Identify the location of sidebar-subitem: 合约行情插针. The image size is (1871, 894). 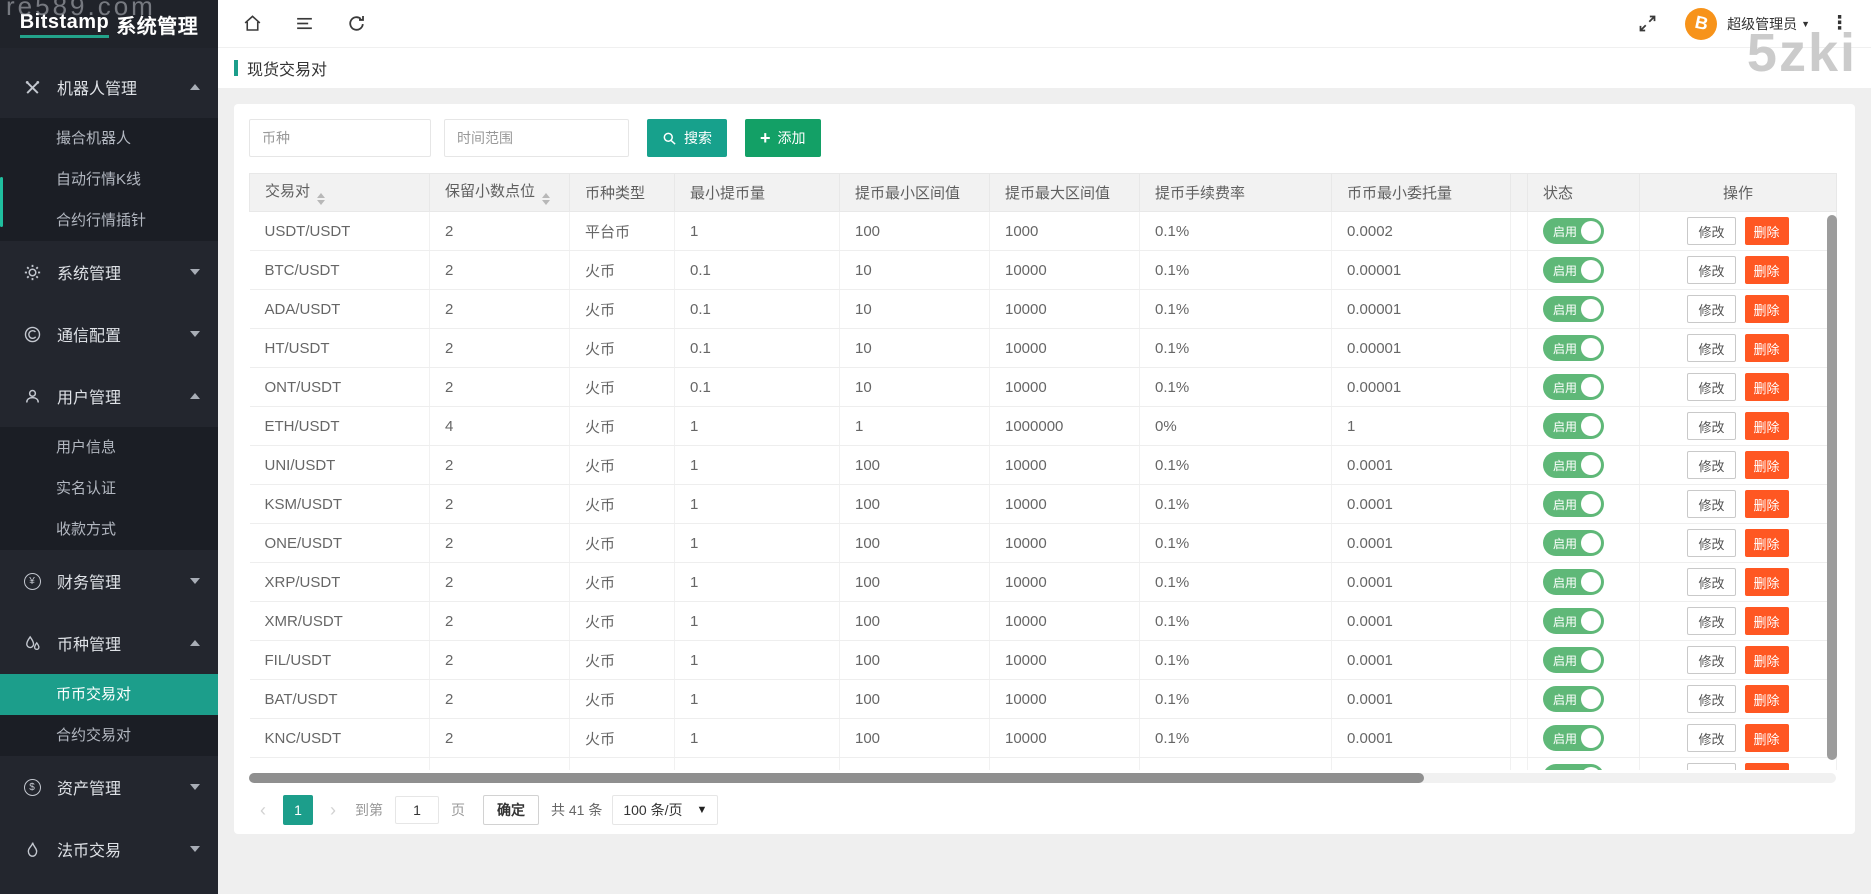
(109, 220).